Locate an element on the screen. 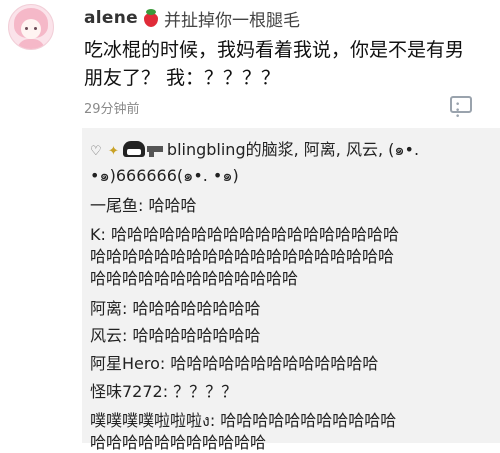 The width and height of the screenshot is (500, 453). heart-icon: ♡ is located at coordinates (96, 151).